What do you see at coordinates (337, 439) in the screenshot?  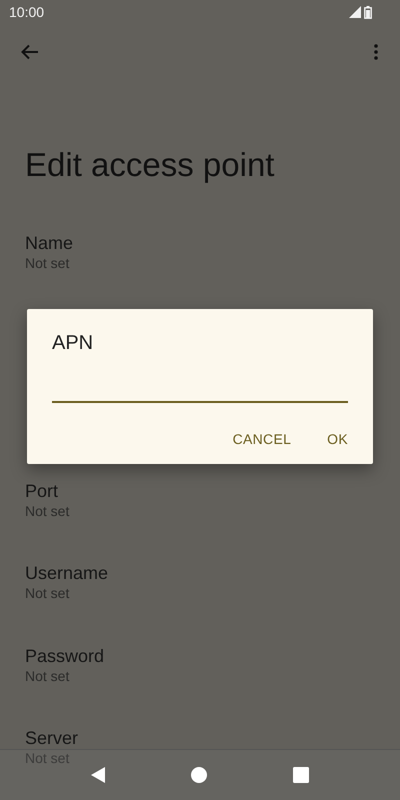 I see `dialog-button: OK` at bounding box center [337, 439].